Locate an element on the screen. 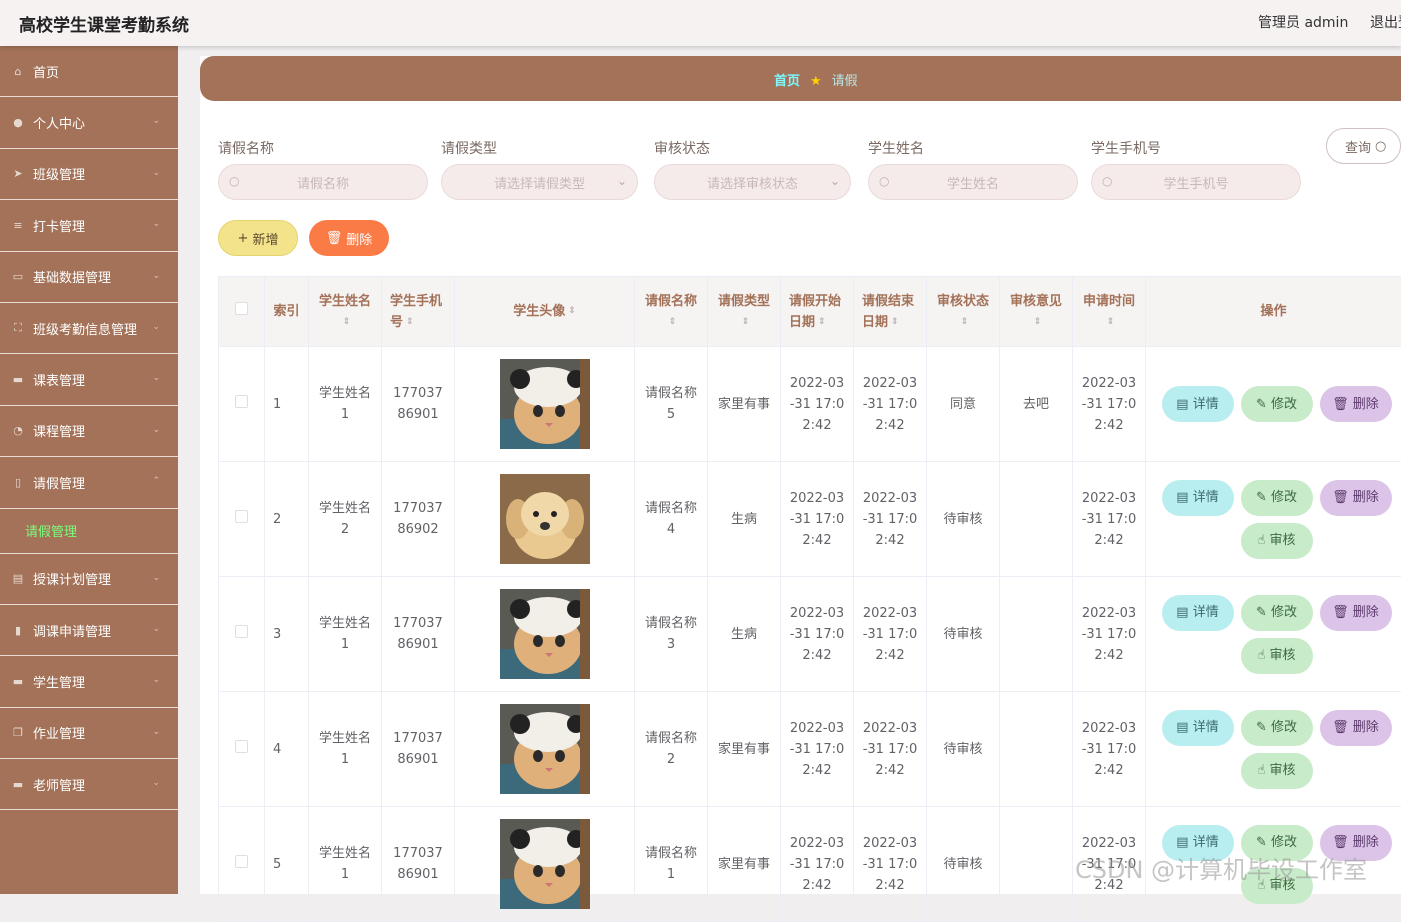 Image resolution: width=1401 pixels, height=922 pixels. col-avatar: 学生头像⇕ is located at coordinates (545, 312).